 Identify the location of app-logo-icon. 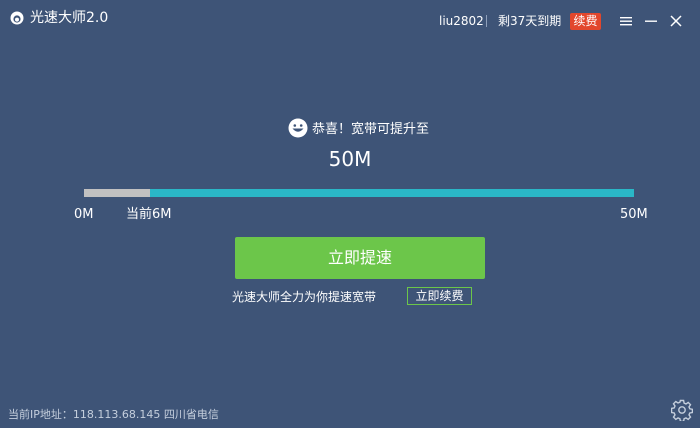
(17, 18).